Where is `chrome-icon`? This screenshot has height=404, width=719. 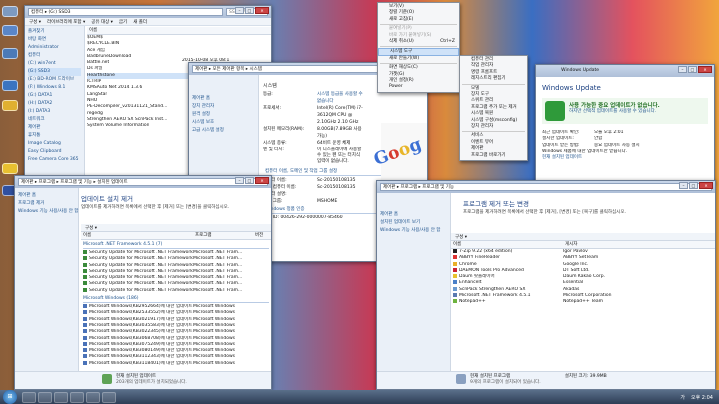
chrome-icon is located at coordinates (10, 168).